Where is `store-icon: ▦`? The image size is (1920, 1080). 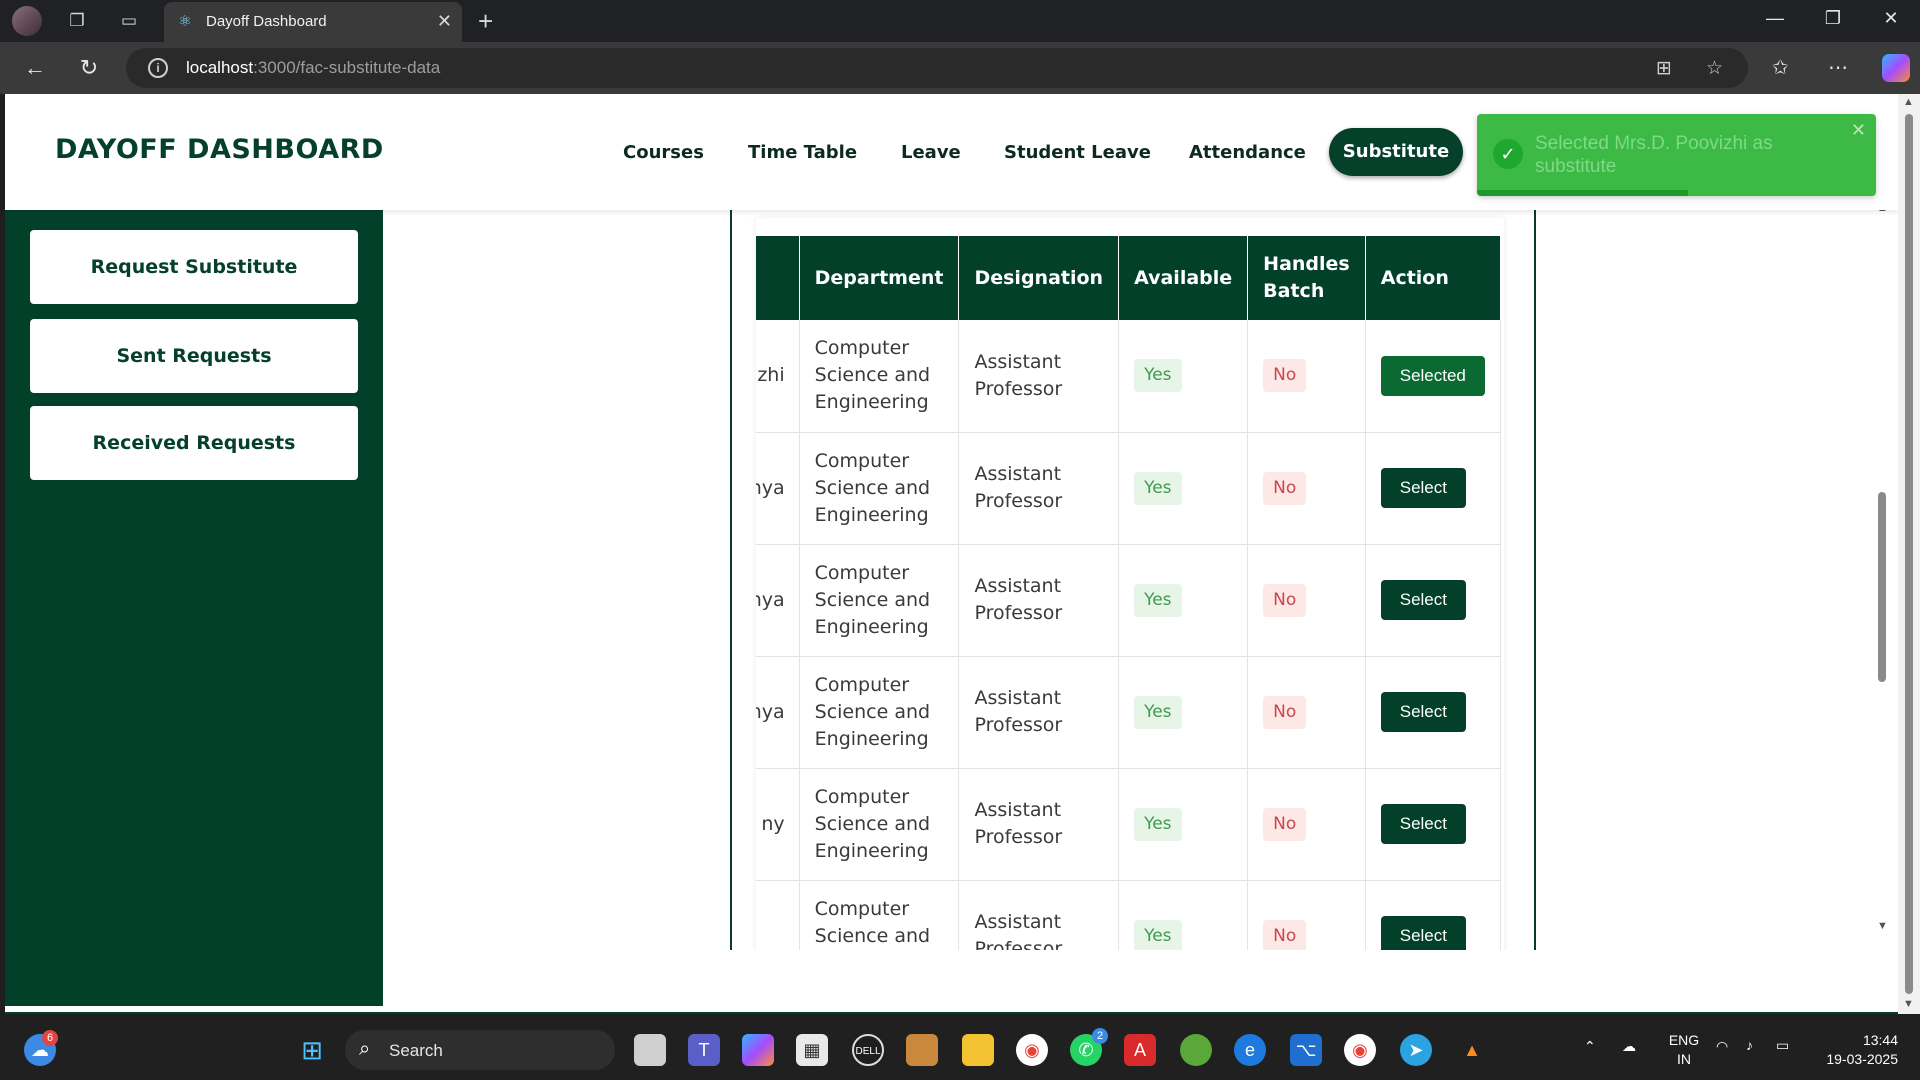 store-icon: ▦ is located at coordinates (812, 1050).